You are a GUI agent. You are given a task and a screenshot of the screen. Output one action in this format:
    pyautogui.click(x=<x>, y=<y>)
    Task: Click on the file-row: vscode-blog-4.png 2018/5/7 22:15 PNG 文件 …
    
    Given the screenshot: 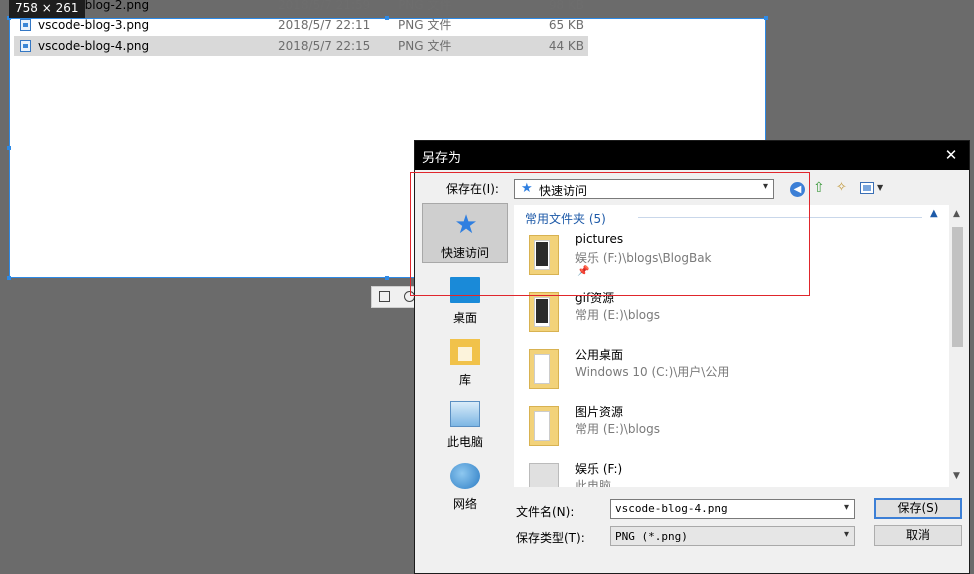 What is the action you would take?
    pyautogui.click(x=301, y=46)
    